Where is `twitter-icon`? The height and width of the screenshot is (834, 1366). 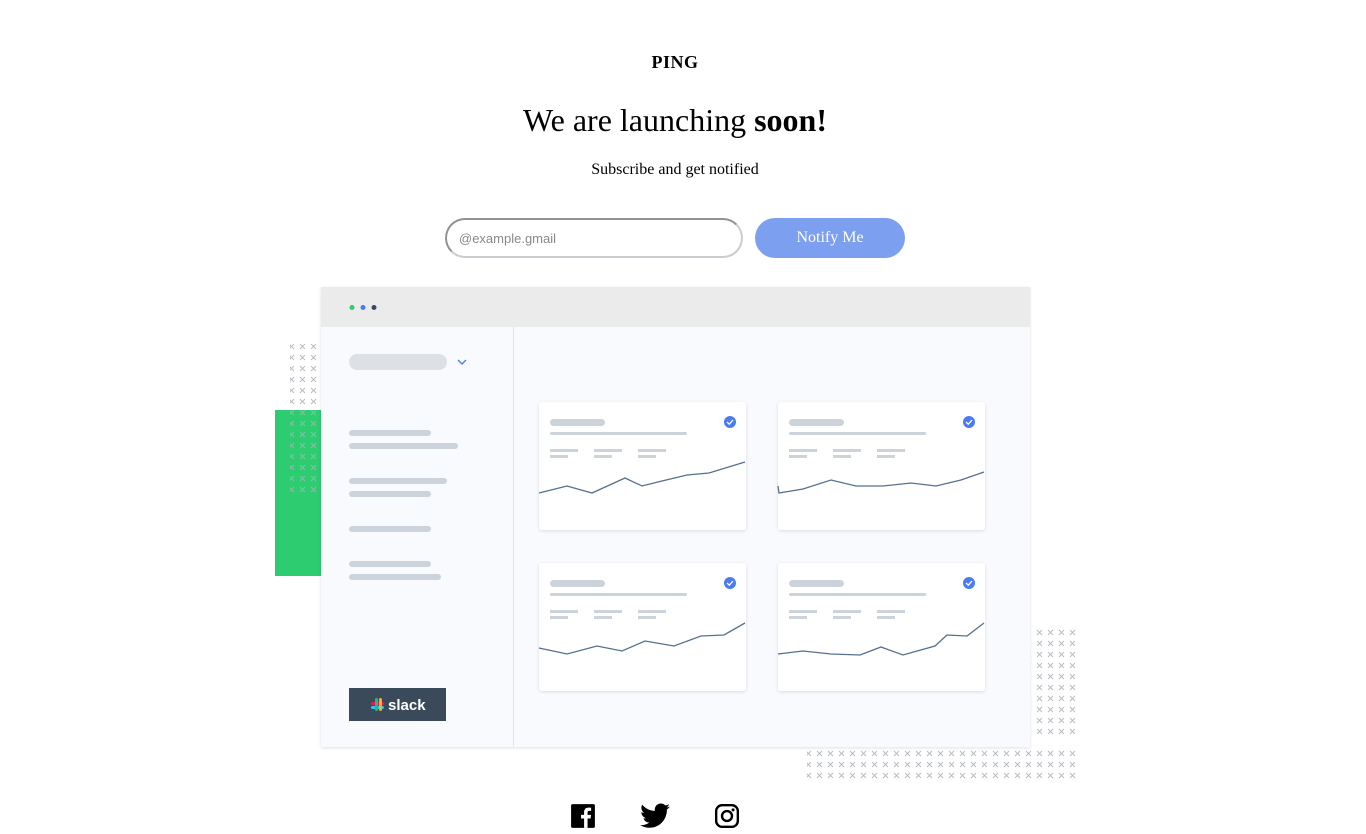
twitter-icon is located at coordinates (655, 815).